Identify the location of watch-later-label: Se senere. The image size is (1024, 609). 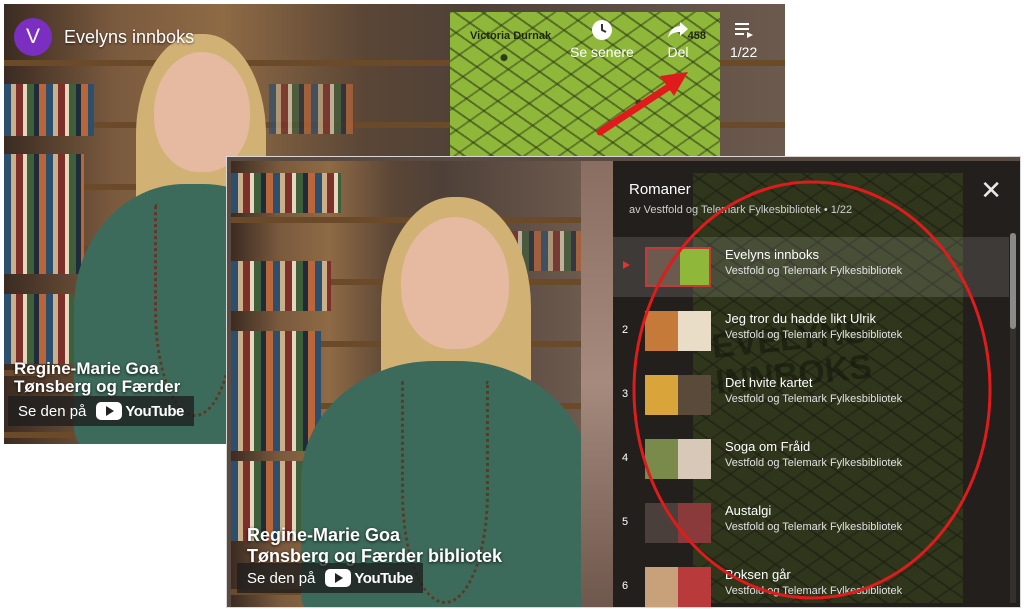
(602, 52).